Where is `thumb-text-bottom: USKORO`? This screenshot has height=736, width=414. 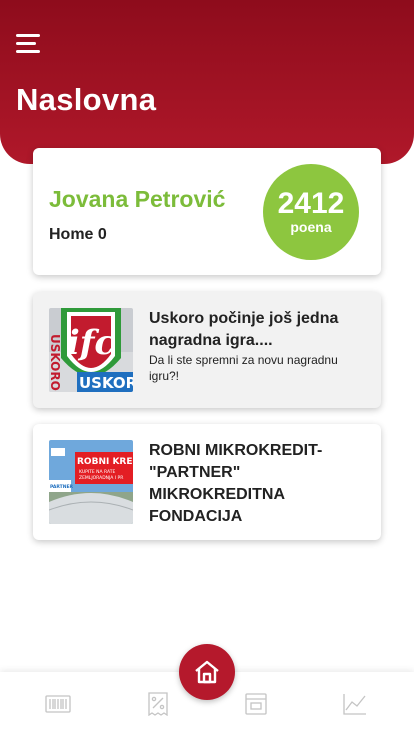
thumb-text-bottom: USKORO is located at coordinates (106, 383).